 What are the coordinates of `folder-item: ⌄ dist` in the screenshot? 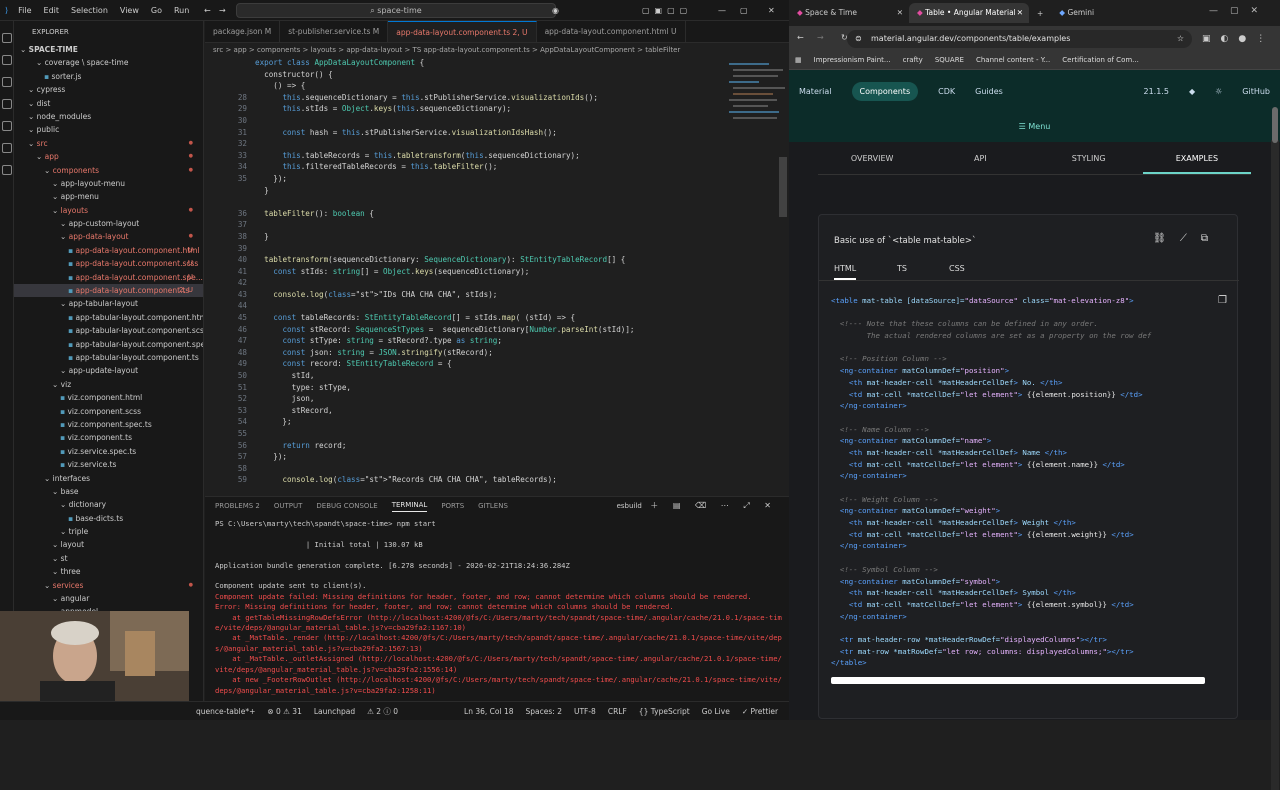 It's located at (108, 103).